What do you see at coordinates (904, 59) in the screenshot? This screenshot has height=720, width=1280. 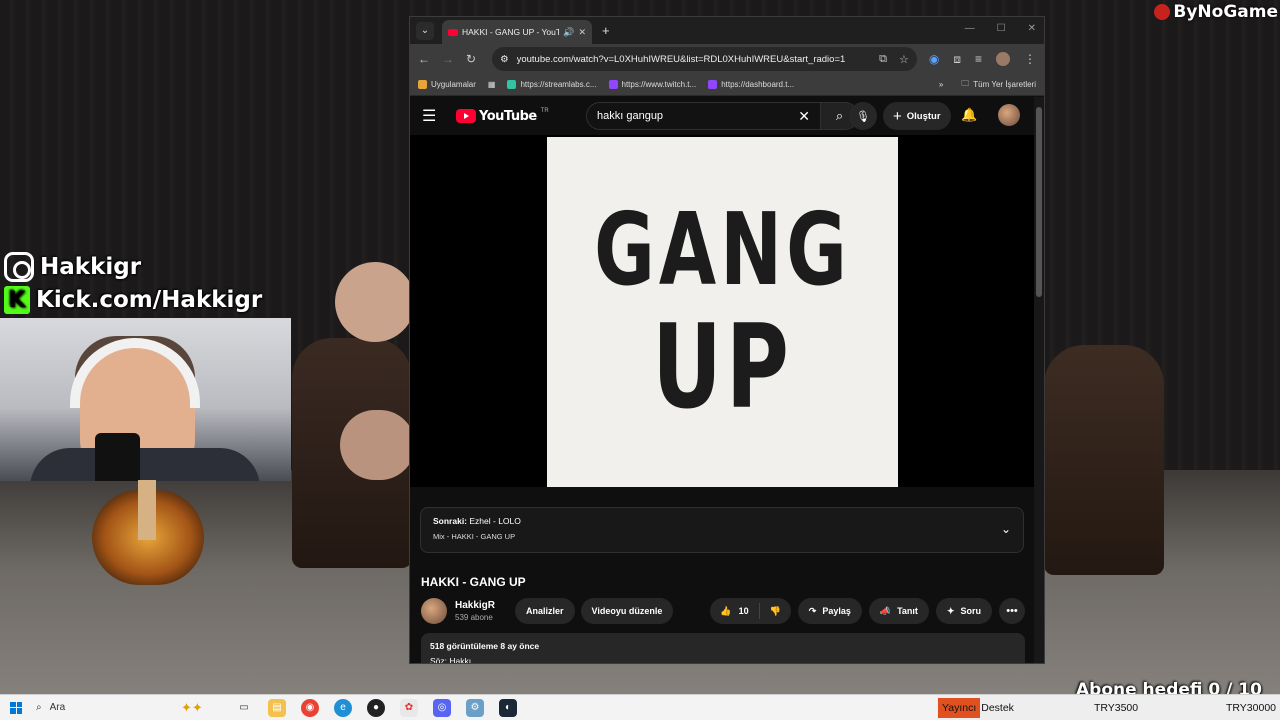 I see `bookmark-star-icon: ☆` at bounding box center [904, 59].